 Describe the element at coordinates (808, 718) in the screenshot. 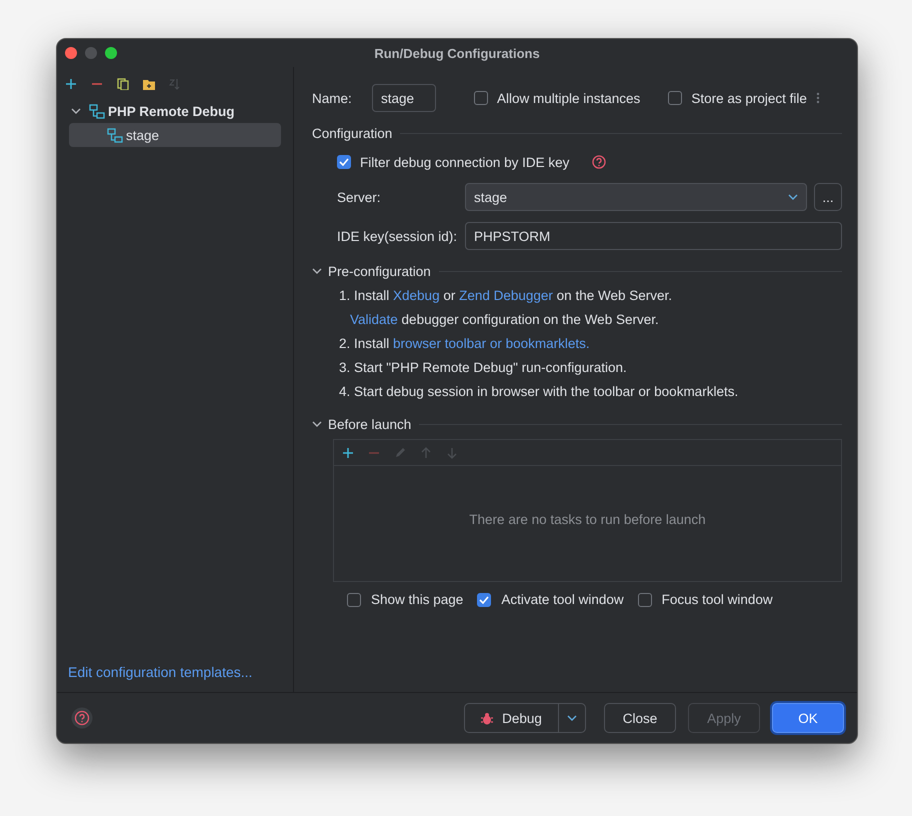

I see `dialog-button: OK` at that location.